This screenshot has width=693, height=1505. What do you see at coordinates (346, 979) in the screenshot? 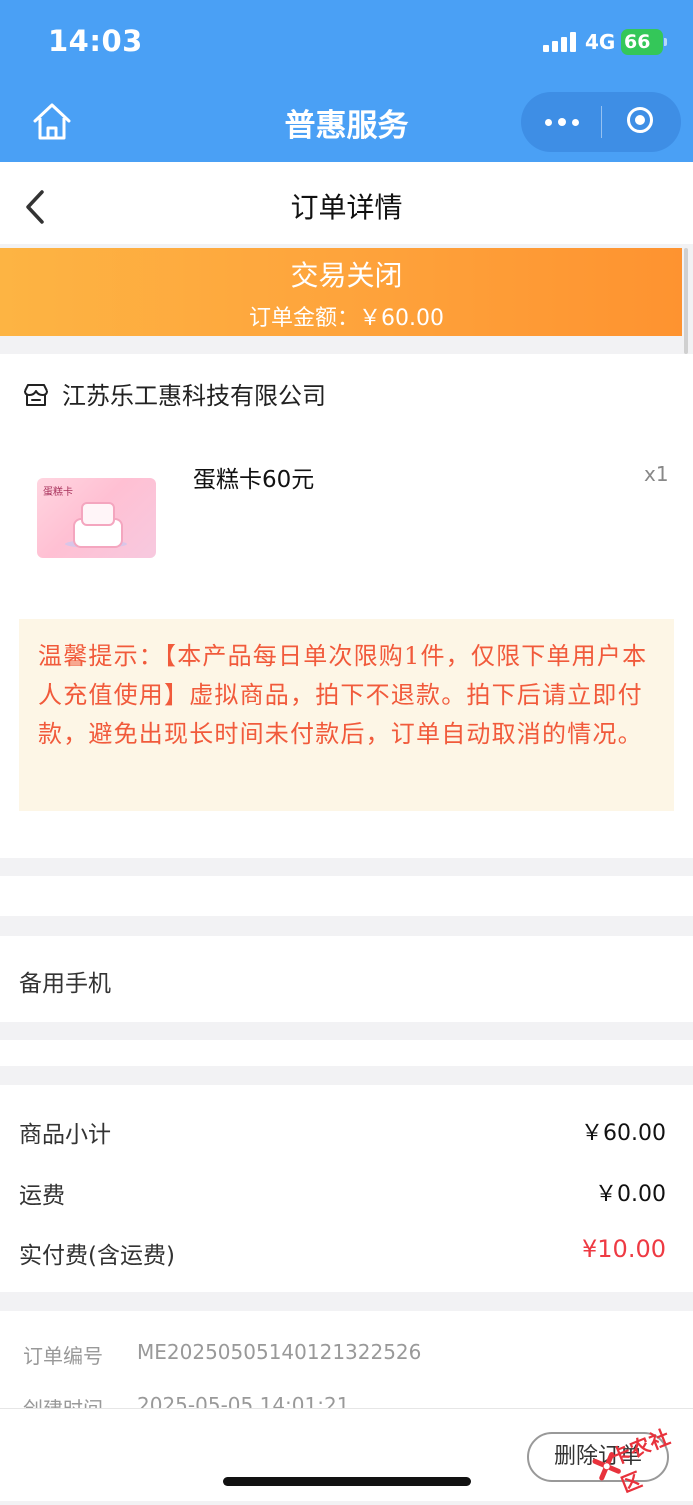
I see `backup-phone-row: 备用手机` at bounding box center [346, 979].